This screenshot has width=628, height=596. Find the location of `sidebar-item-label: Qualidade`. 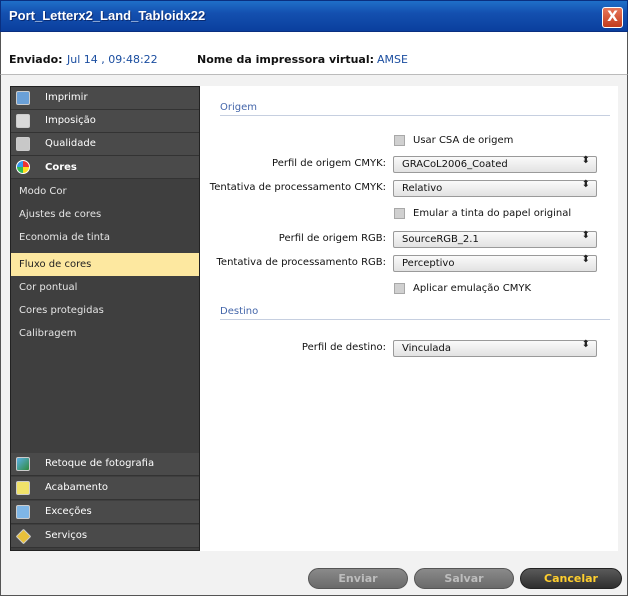

sidebar-item-label: Qualidade is located at coordinates (70, 143).